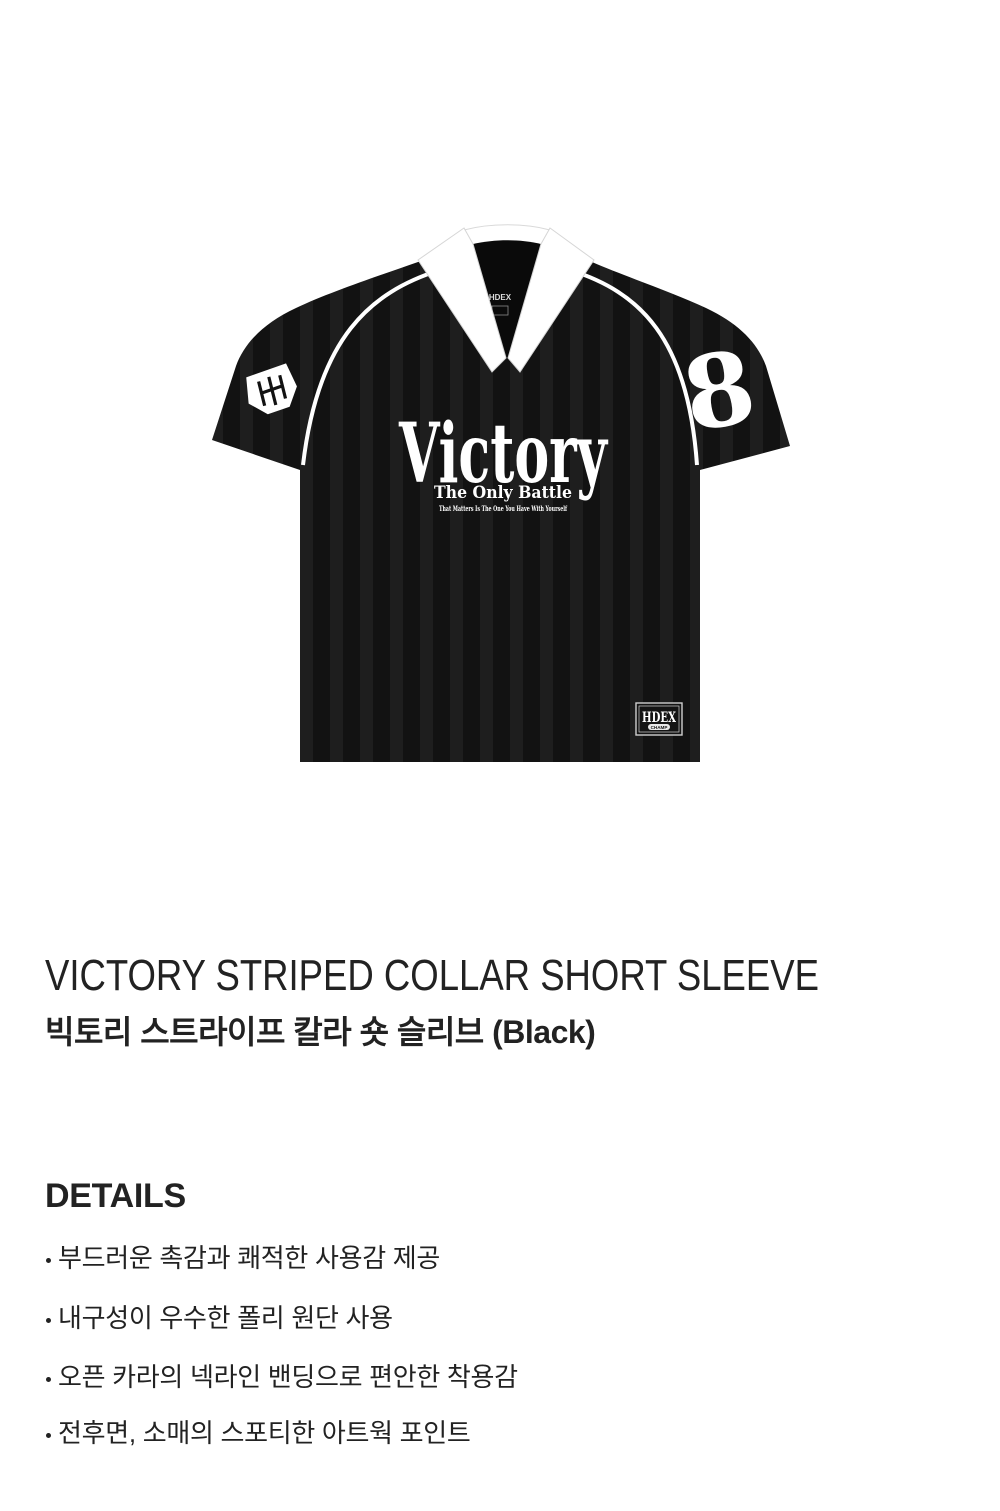 The image size is (1000, 1511). Describe the element at coordinates (659, 727) in the screenshot. I see `patch-sub: CHAMP` at that location.